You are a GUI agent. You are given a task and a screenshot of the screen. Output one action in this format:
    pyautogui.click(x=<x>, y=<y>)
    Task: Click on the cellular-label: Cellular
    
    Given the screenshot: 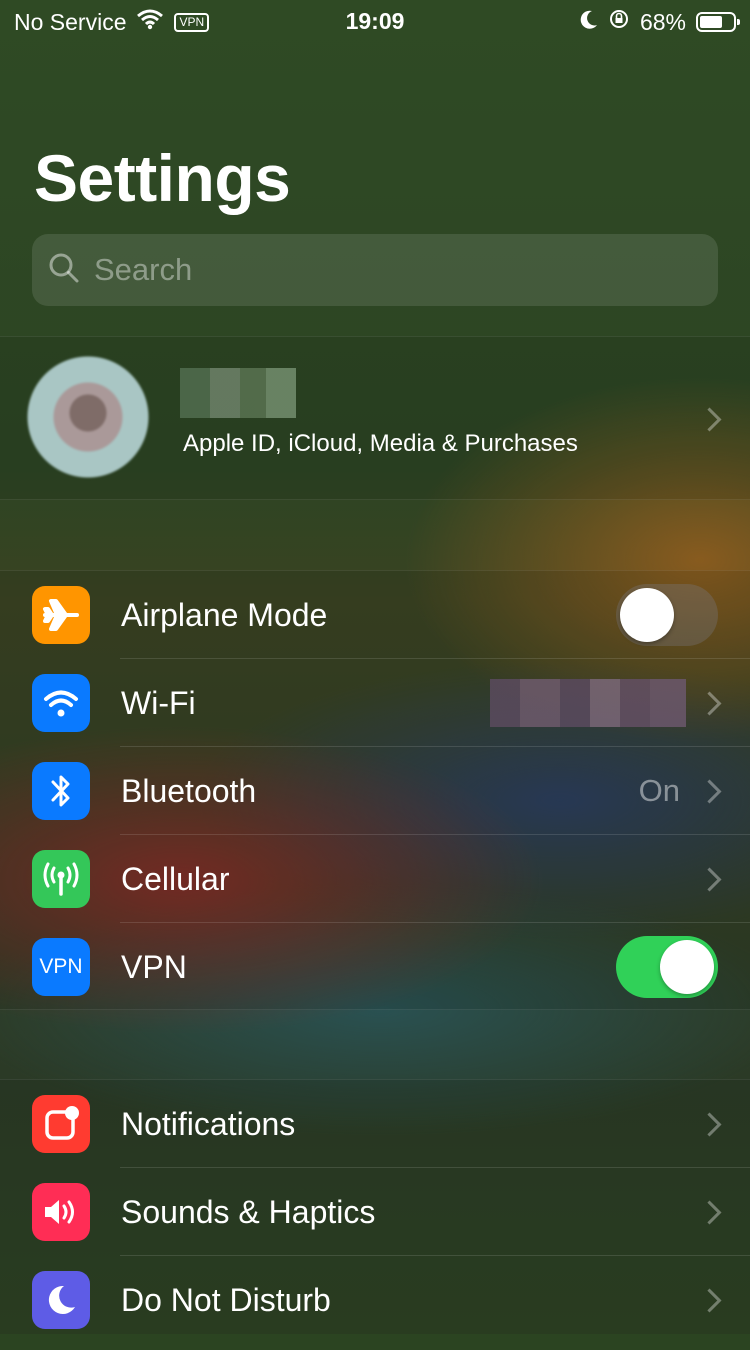 What is the action you would take?
    pyautogui.click(x=175, y=879)
    